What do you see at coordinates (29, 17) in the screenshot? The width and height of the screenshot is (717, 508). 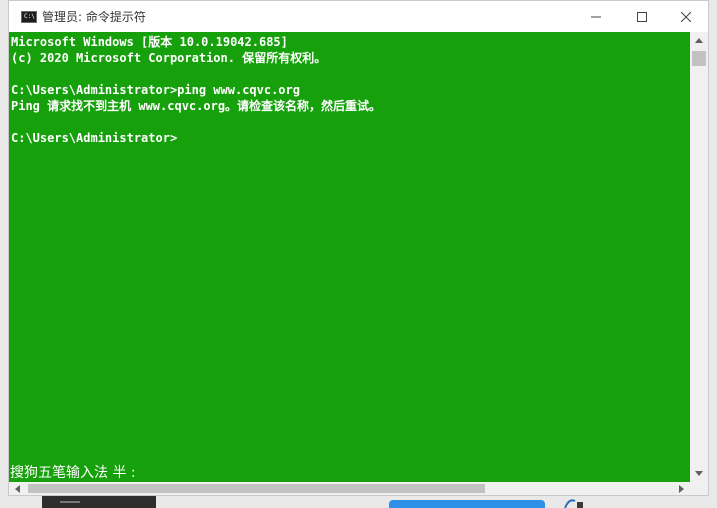 I see `cmd-icon: C:\` at bounding box center [29, 17].